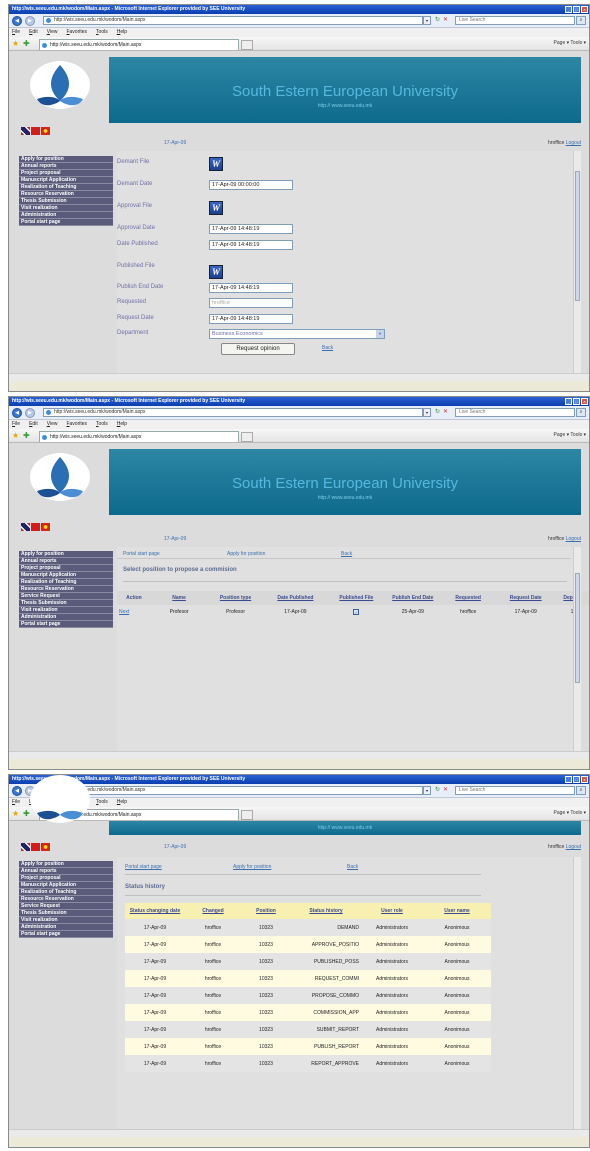 This screenshot has height=1151, width=590. What do you see at coordinates (457, 911) in the screenshot?
I see `col-user-name: User name` at bounding box center [457, 911].